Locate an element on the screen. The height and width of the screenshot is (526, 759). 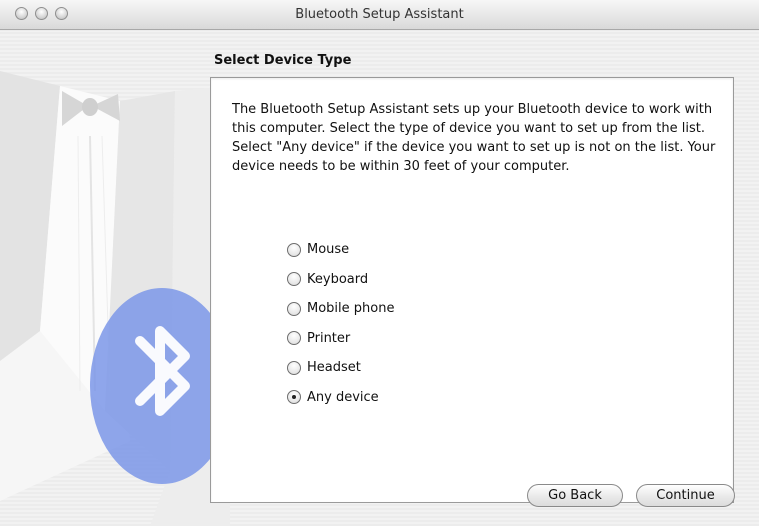
radio-option-mouse: Mouse is located at coordinates (340, 250).